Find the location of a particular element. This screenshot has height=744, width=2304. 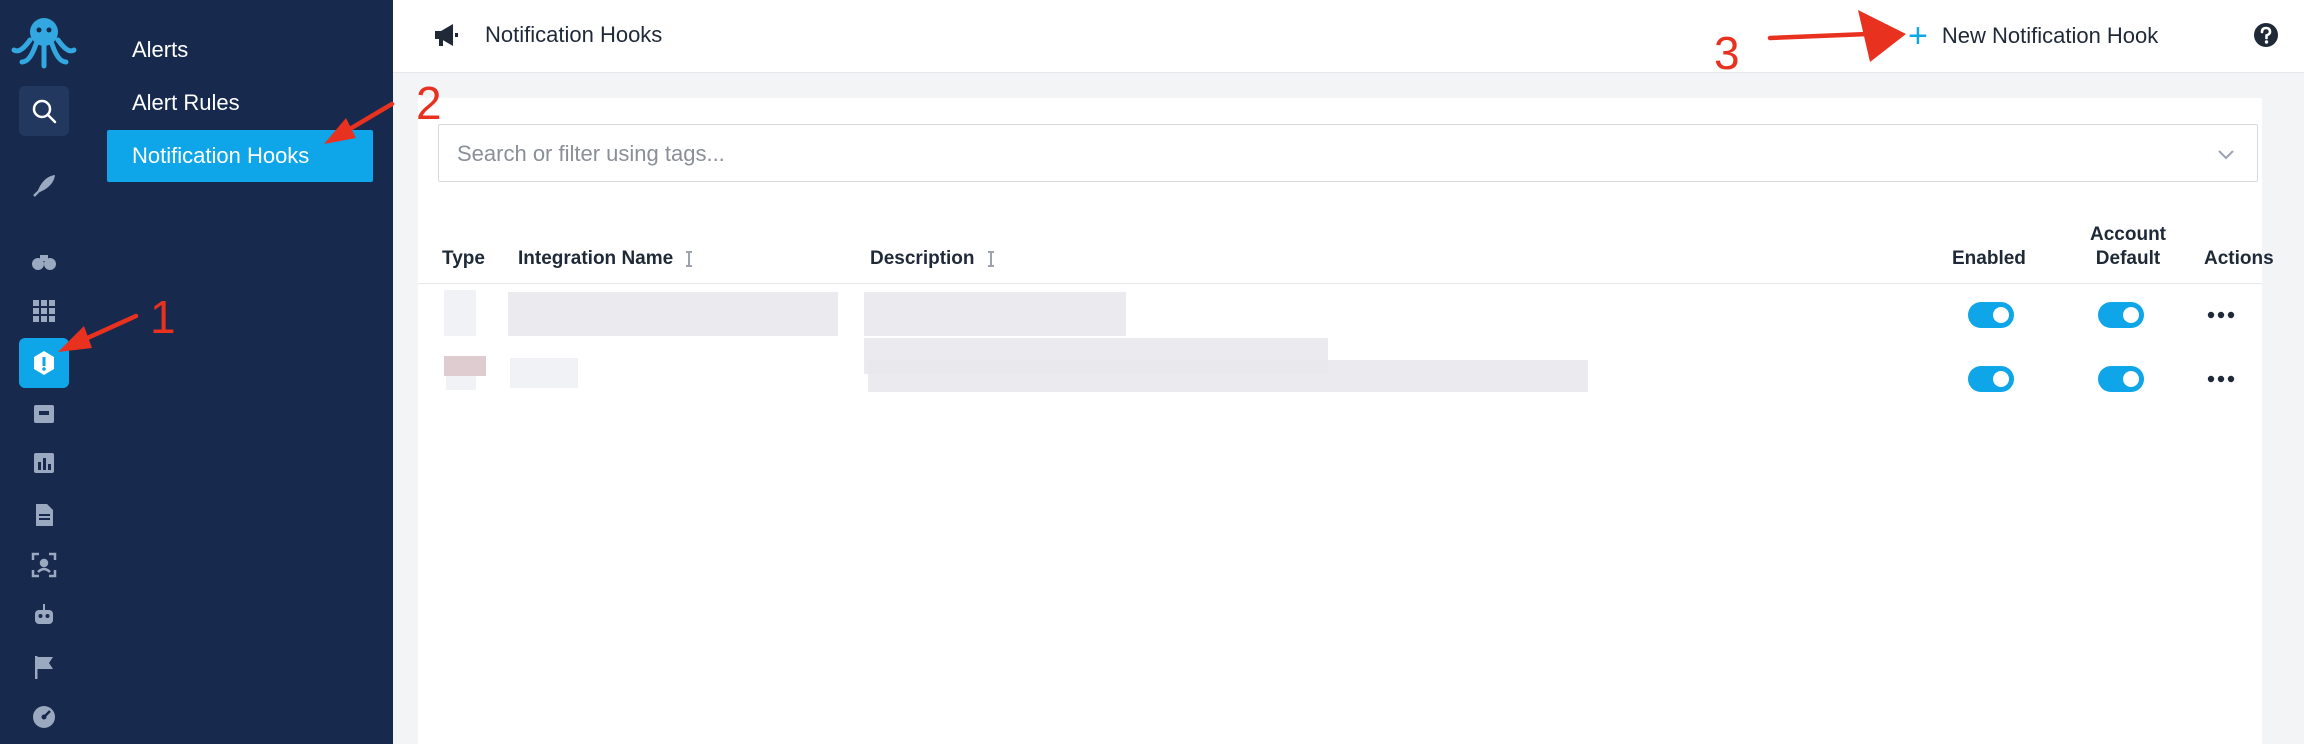

column-header-account-default-line2: Default is located at coordinates (2128, 258).